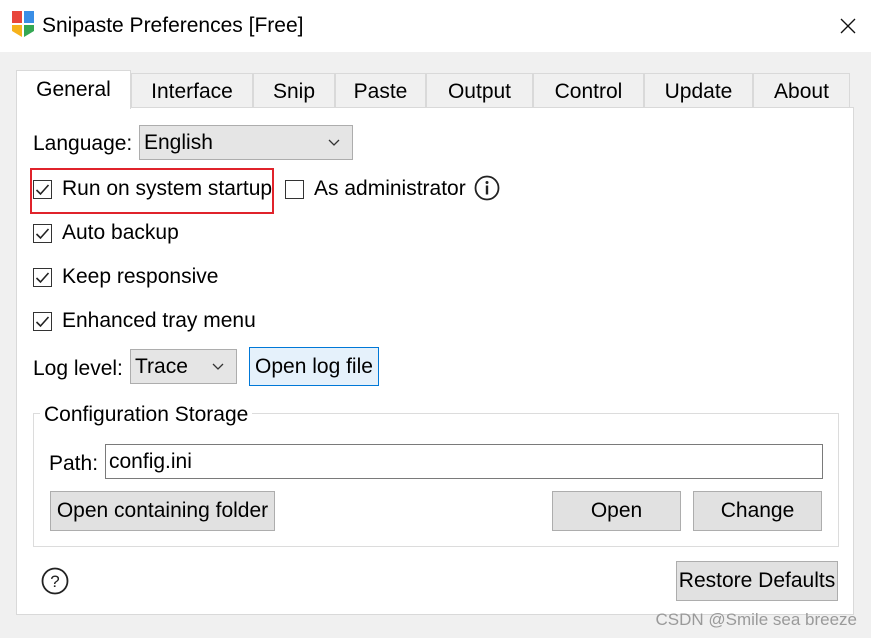 This screenshot has width=871, height=638. Describe the element at coordinates (23, 24) in the screenshot. I see `snipaste-logo-icon` at that location.